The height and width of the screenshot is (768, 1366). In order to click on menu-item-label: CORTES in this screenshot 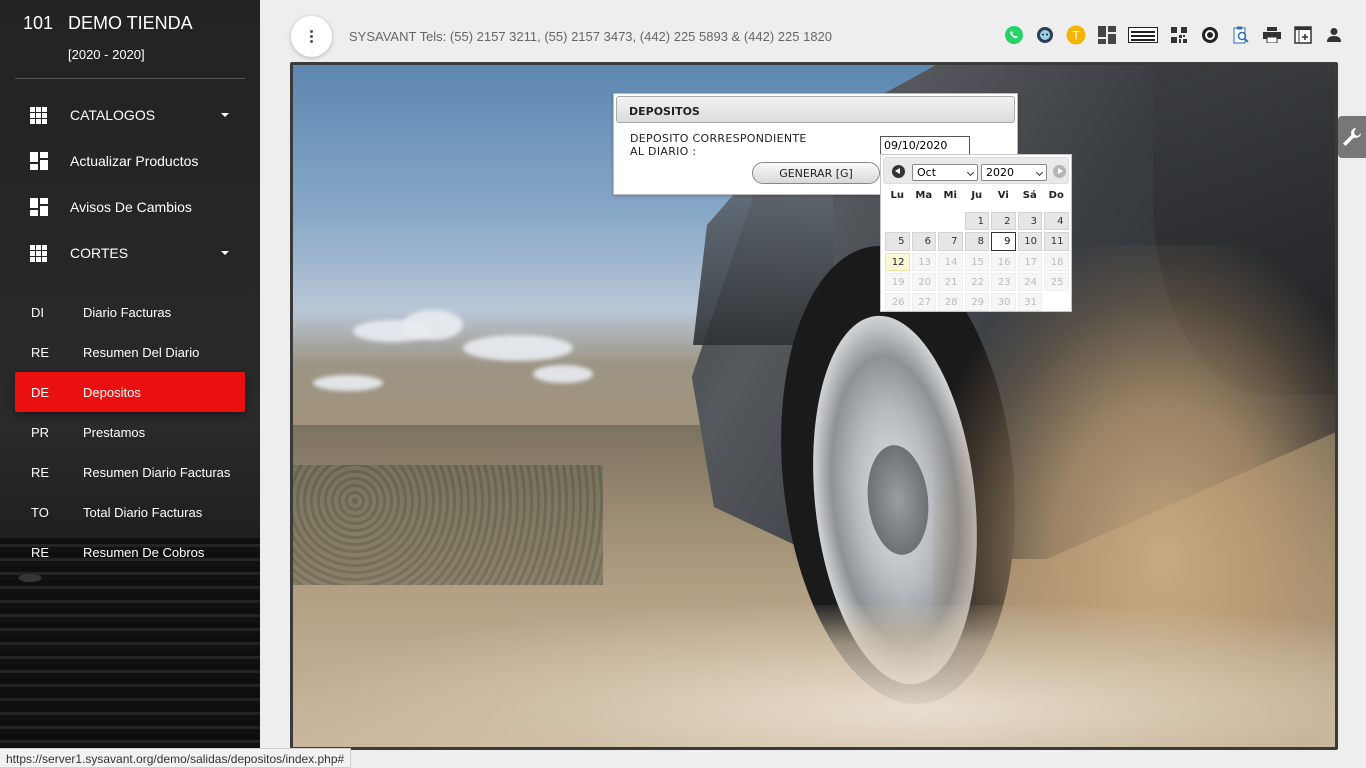, I will do `click(99, 253)`.